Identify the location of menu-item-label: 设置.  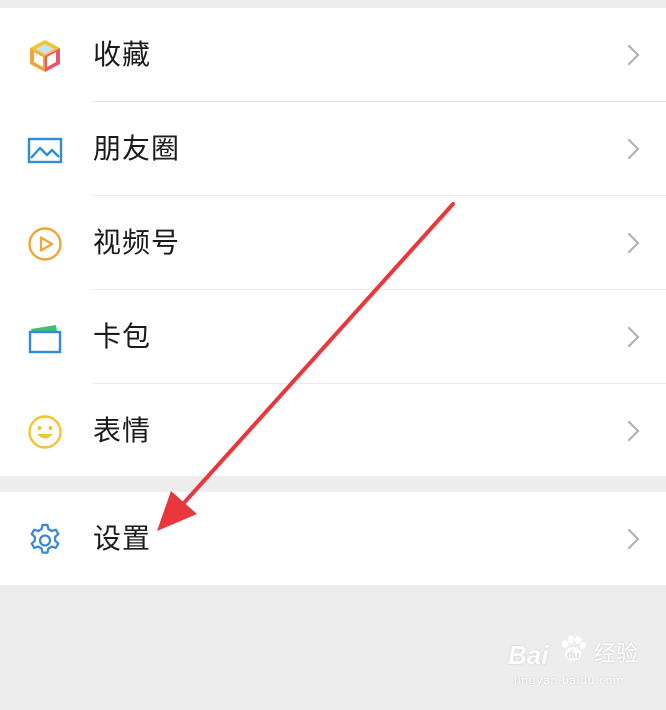
(122, 538).